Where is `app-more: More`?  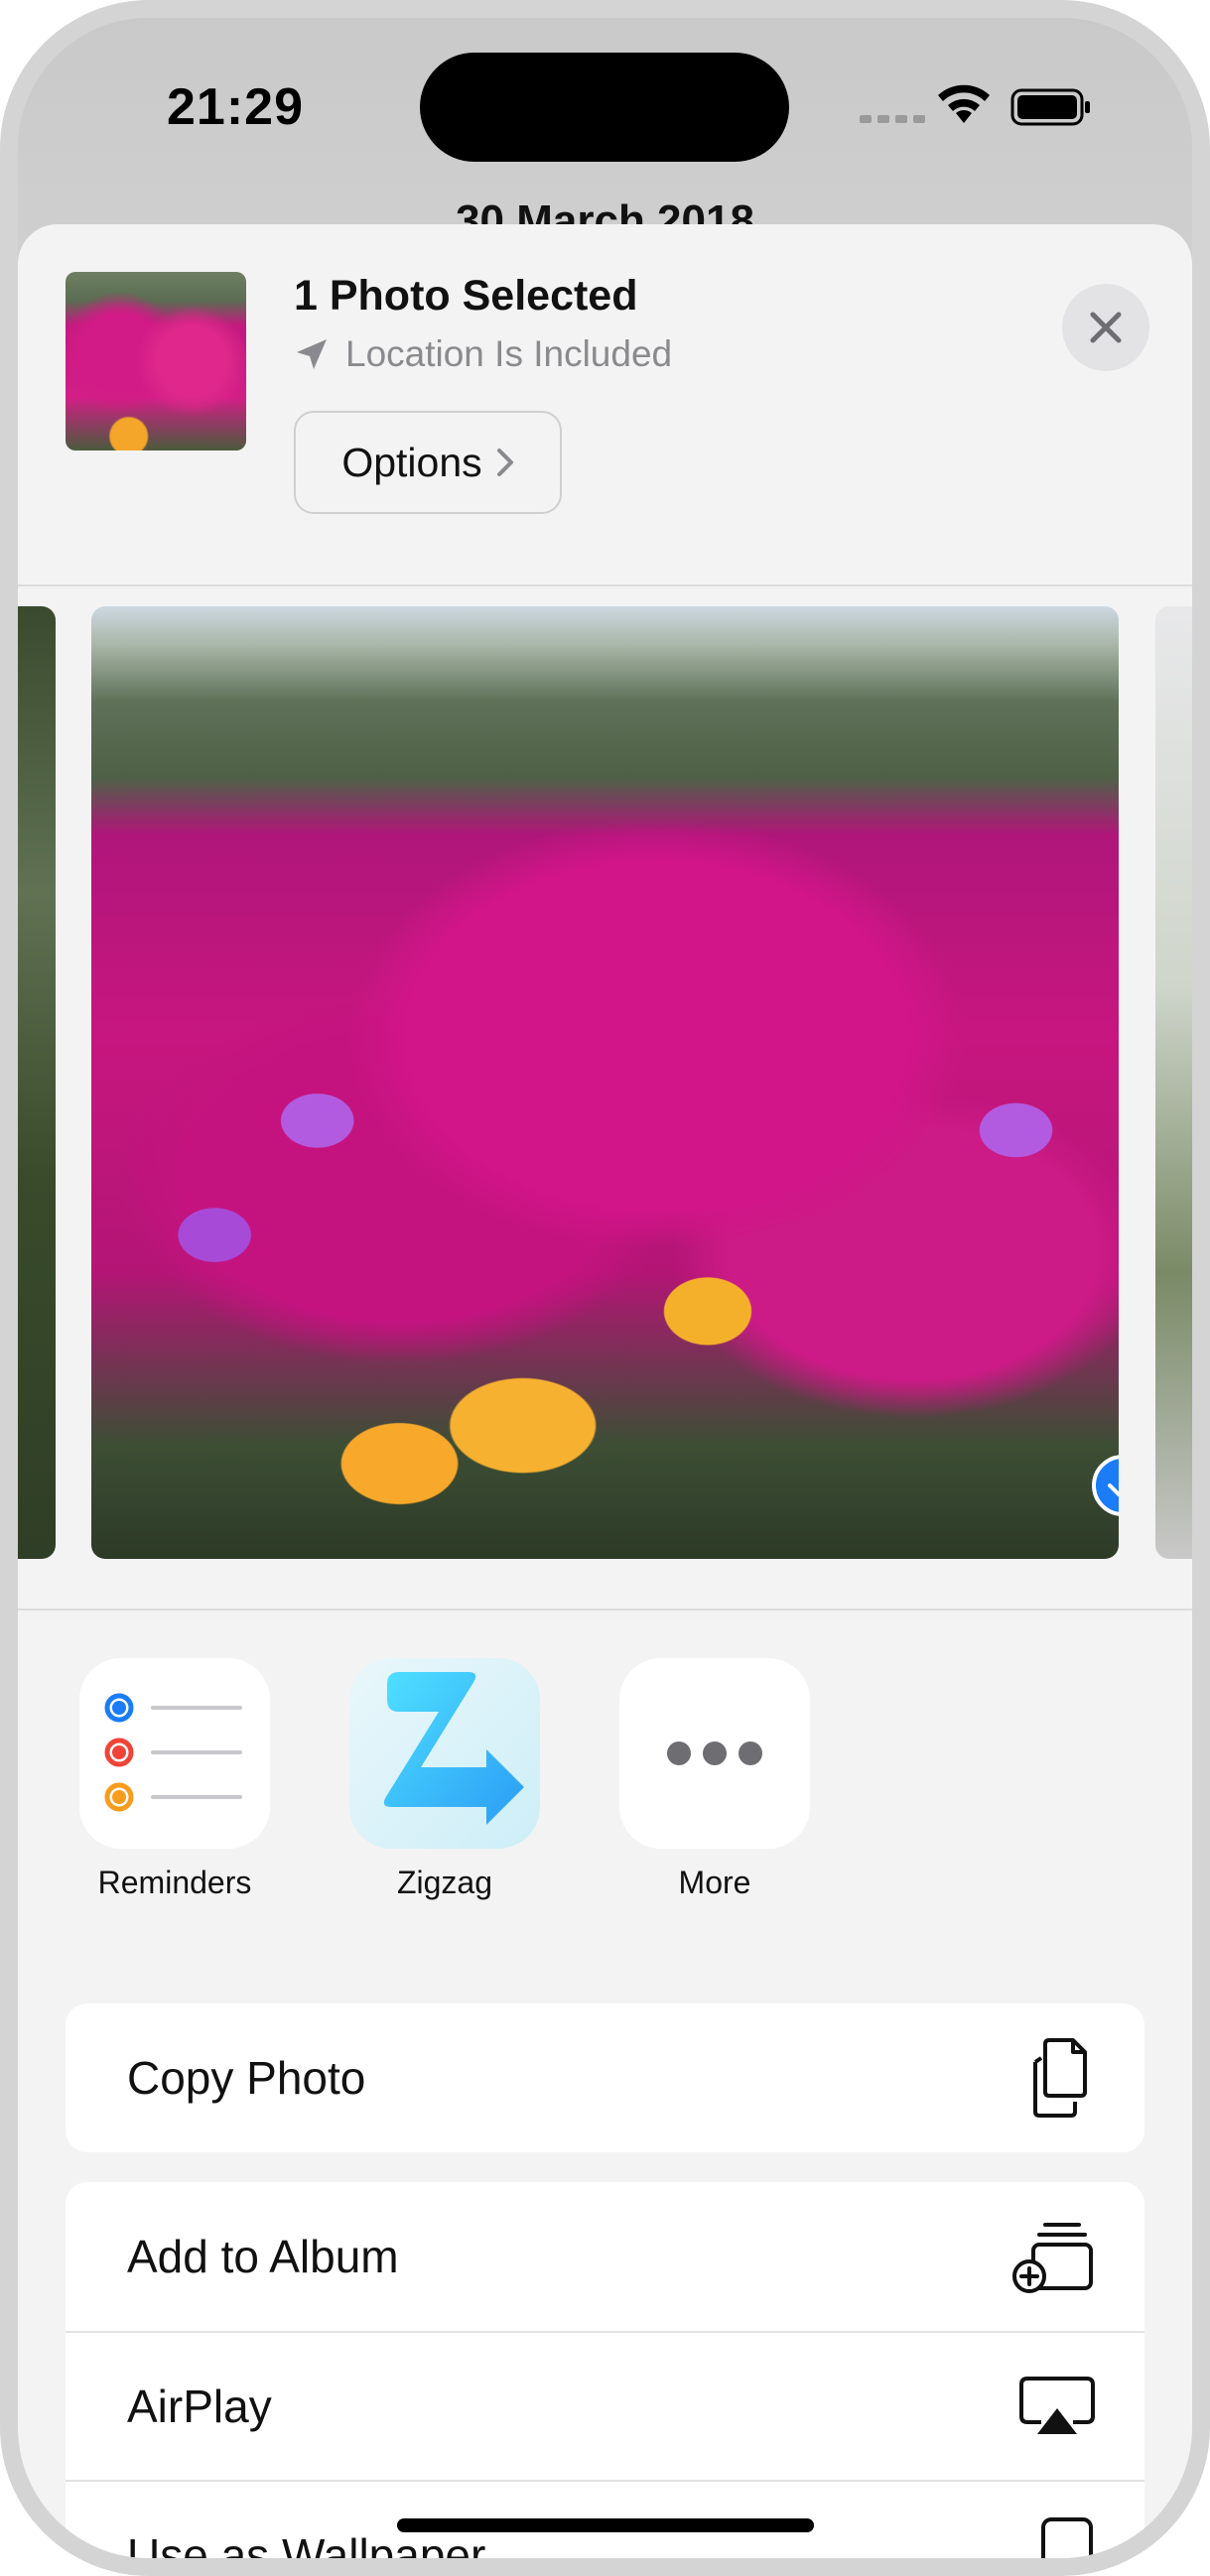 app-more: More is located at coordinates (714, 1780).